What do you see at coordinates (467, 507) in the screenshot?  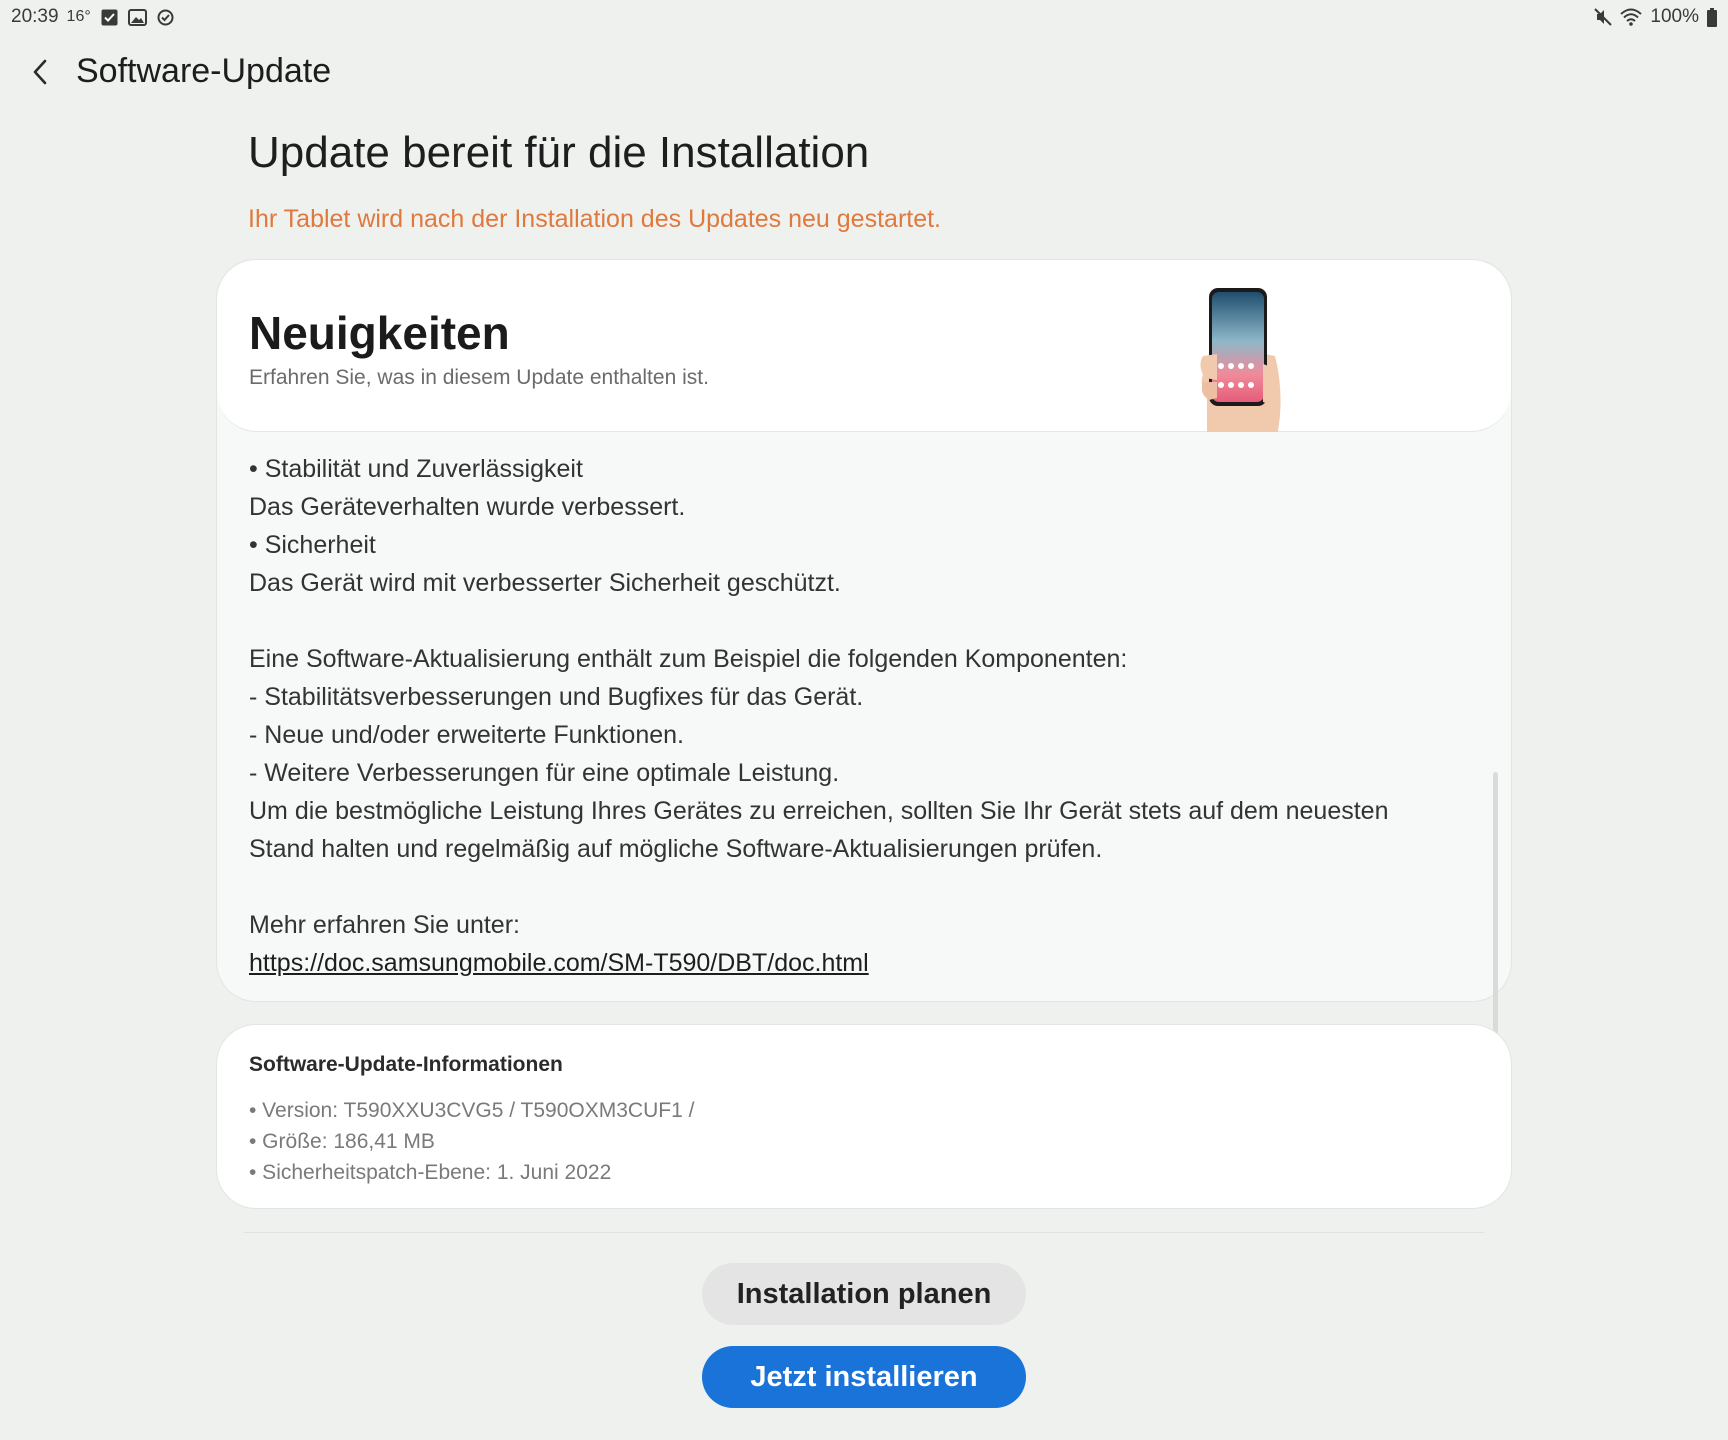 I see `news-line: Das Geräteverhalten wurde verbessert.` at bounding box center [467, 507].